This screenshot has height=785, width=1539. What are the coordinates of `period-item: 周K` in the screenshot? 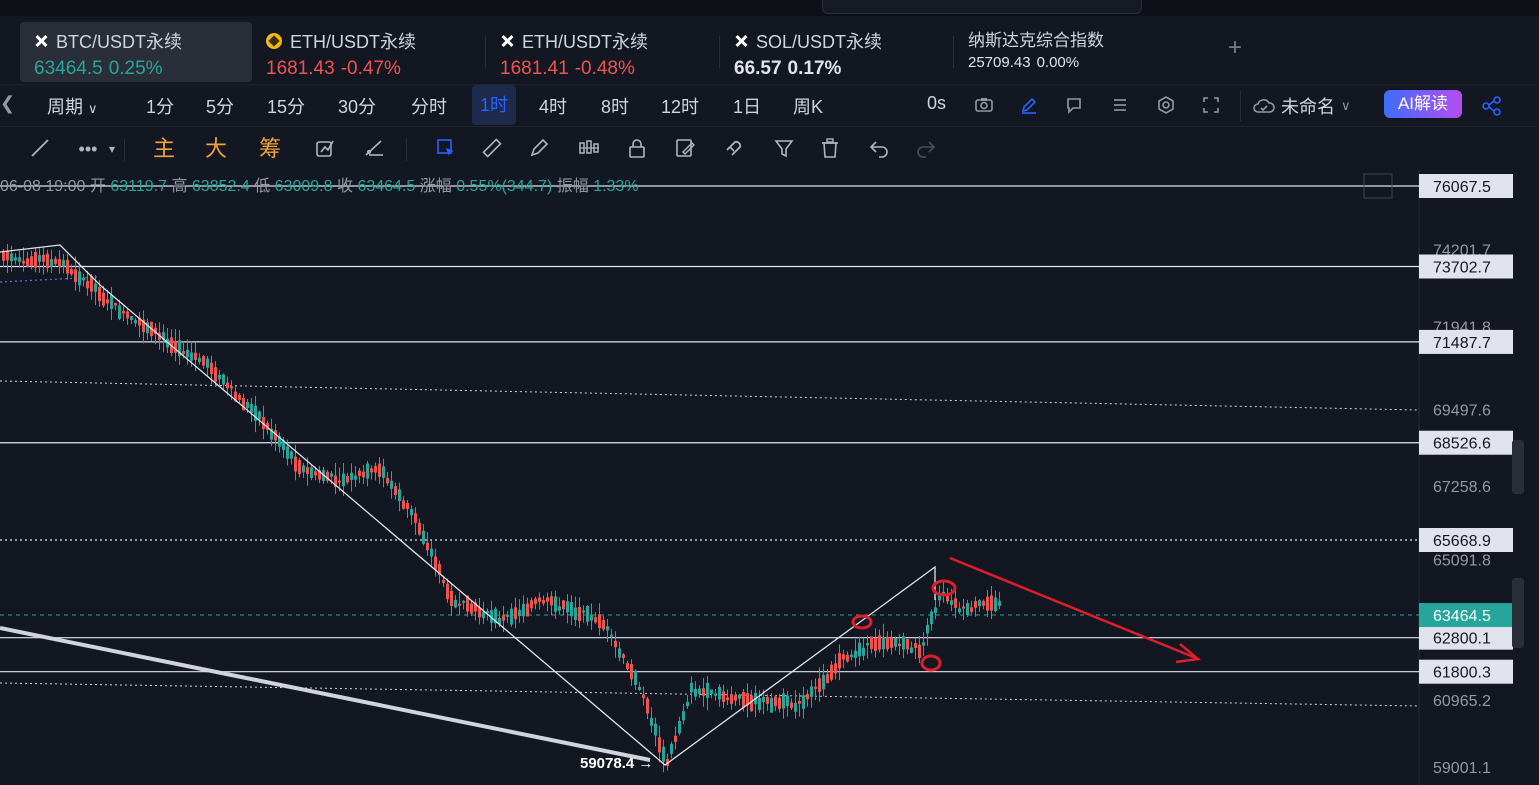 It's located at (808, 106).